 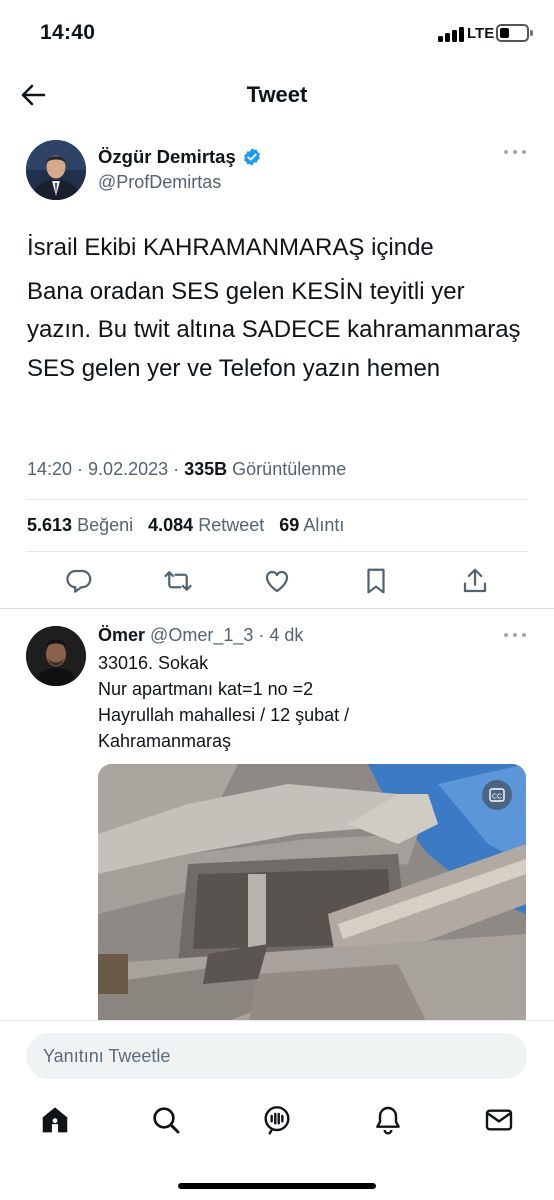 I want to click on likes-label: Beğeni, so click(x=105, y=525).